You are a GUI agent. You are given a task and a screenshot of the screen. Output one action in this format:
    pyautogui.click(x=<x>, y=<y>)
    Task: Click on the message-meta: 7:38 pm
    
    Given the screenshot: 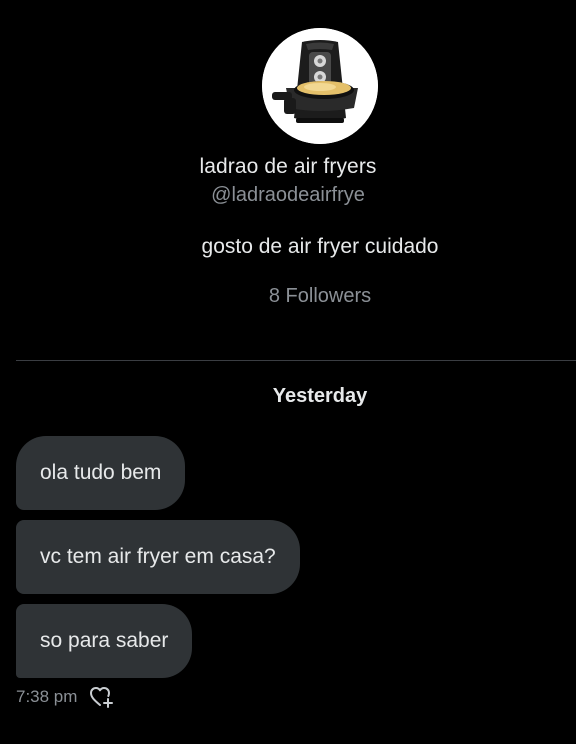 What is the action you would take?
    pyautogui.click(x=65, y=697)
    